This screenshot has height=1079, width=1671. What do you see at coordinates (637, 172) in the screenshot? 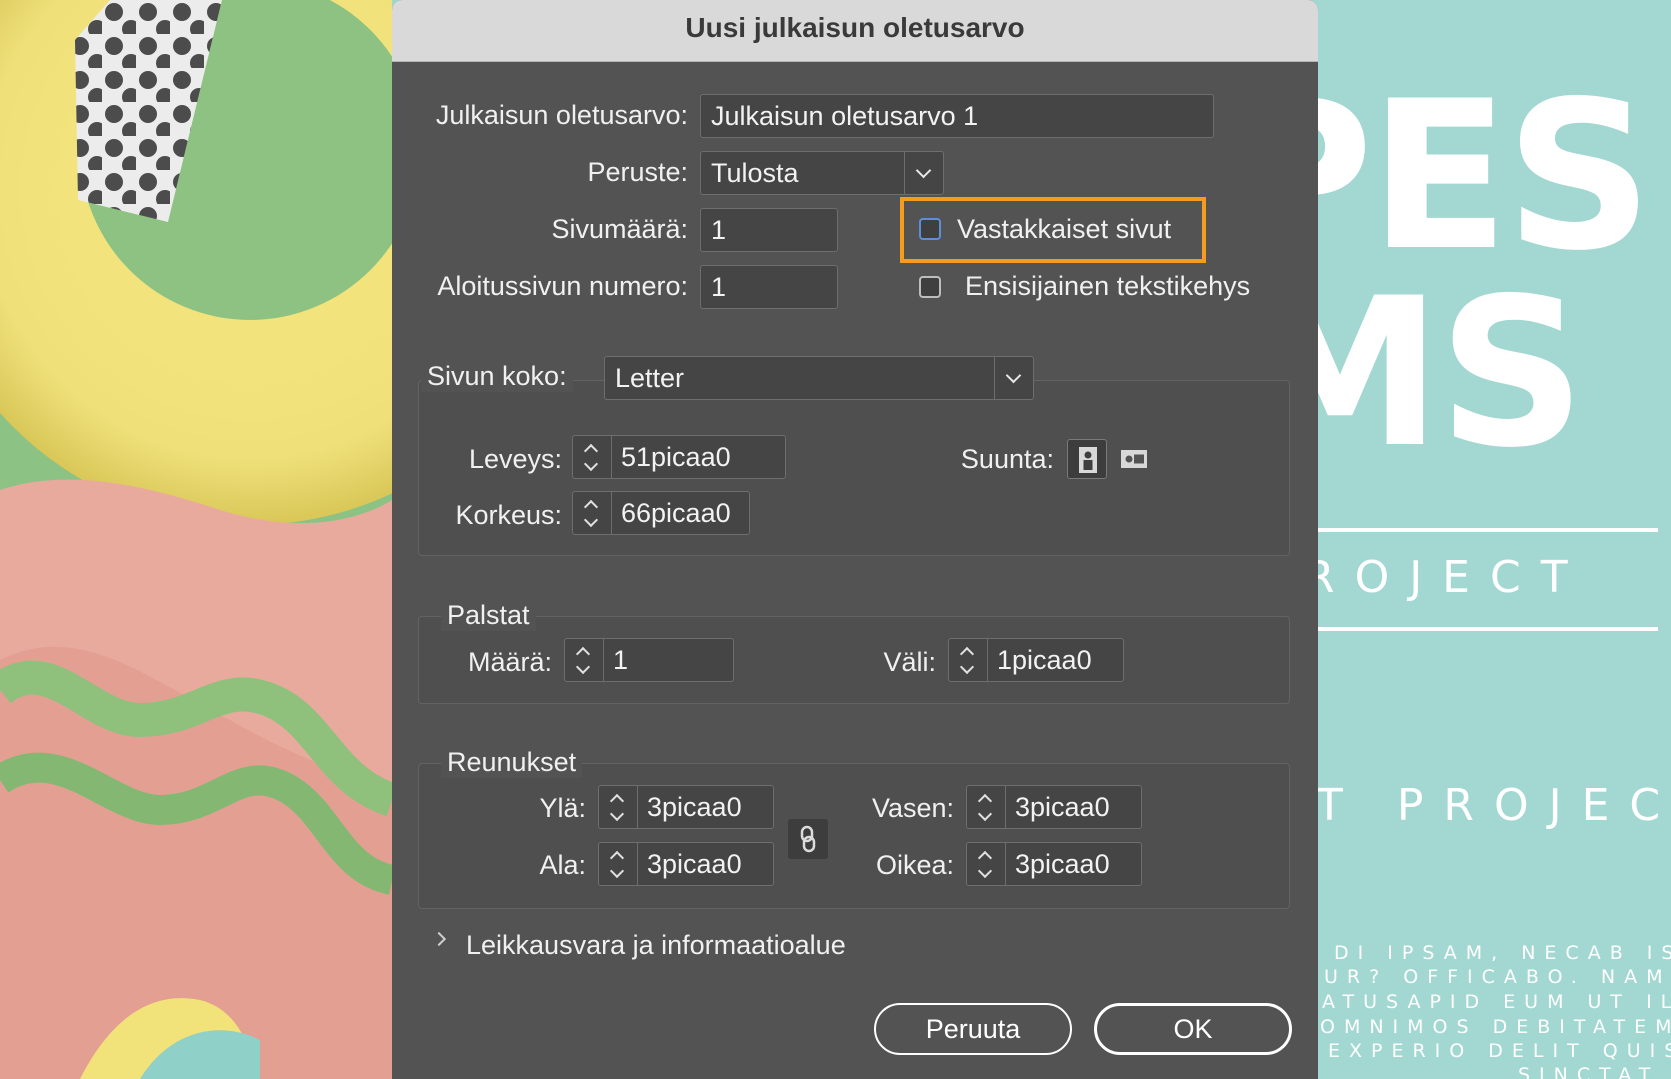
I see `intent-label: Peruste:` at bounding box center [637, 172].